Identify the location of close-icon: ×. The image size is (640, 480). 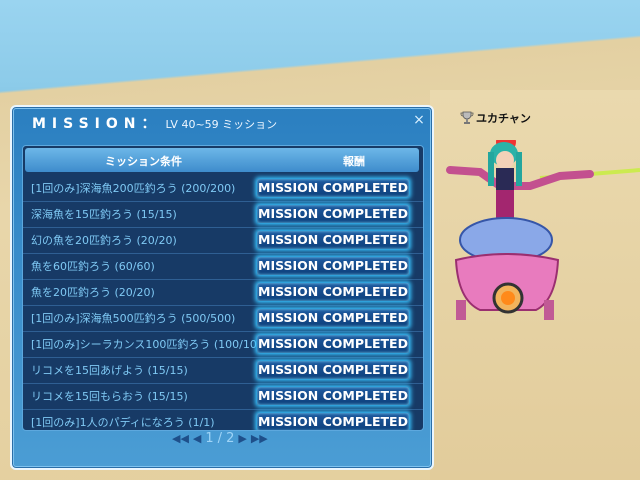
(419, 120).